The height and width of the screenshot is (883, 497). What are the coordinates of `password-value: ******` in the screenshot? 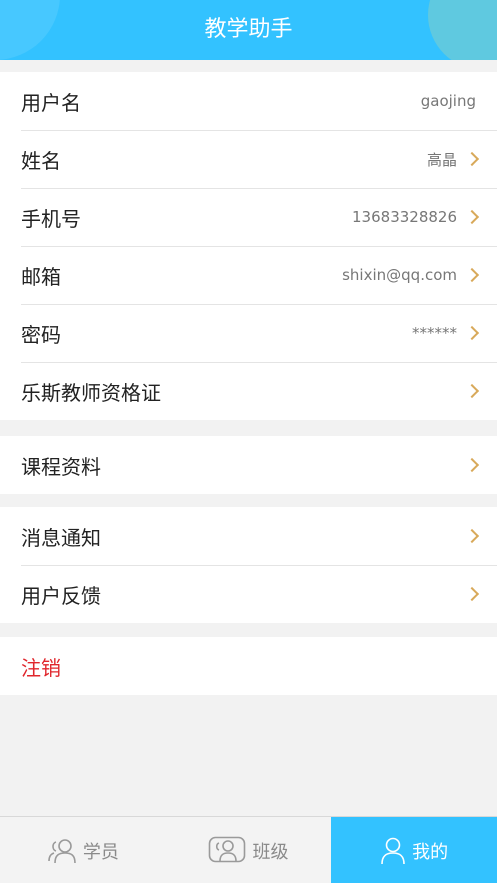 It's located at (434, 333).